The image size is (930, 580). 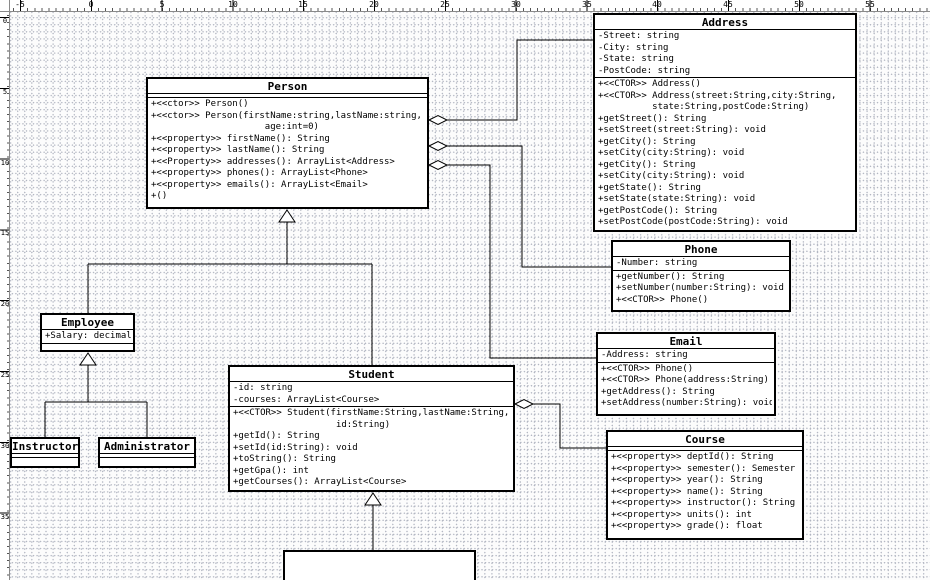 What do you see at coordinates (693, 222) in the screenshot?
I see `method-row: +setPostCode(postCode:String): void` at bounding box center [693, 222].